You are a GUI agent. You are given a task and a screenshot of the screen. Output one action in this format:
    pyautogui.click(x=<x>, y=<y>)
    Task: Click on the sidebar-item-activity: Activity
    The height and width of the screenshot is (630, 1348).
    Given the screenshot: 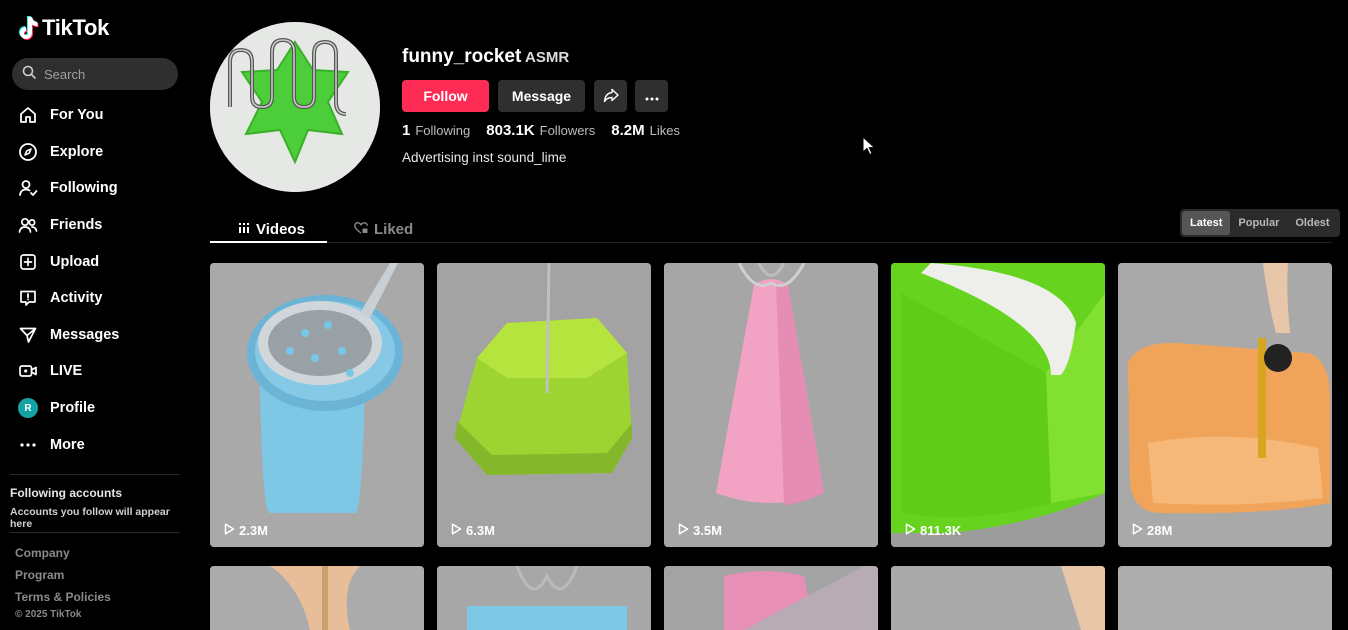 What is the action you would take?
    pyautogui.click(x=96, y=298)
    